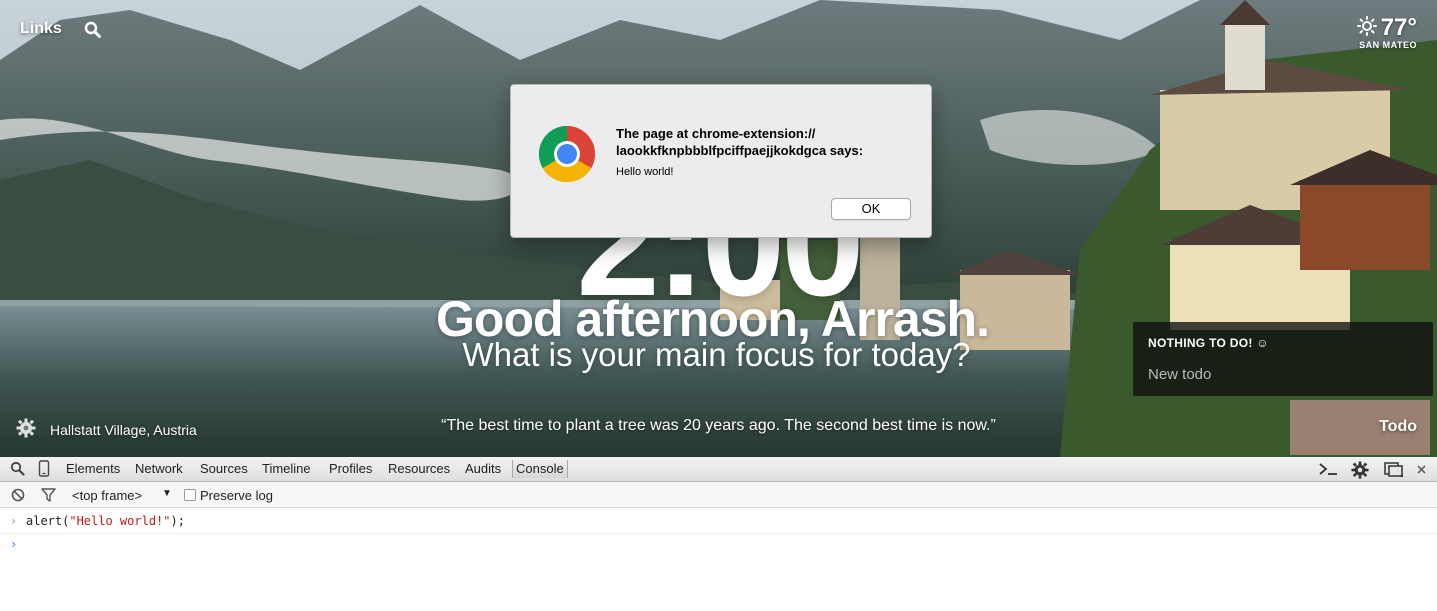  Describe the element at coordinates (224, 468) in the screenshot. I see `tab-sources: Sources` at that location.